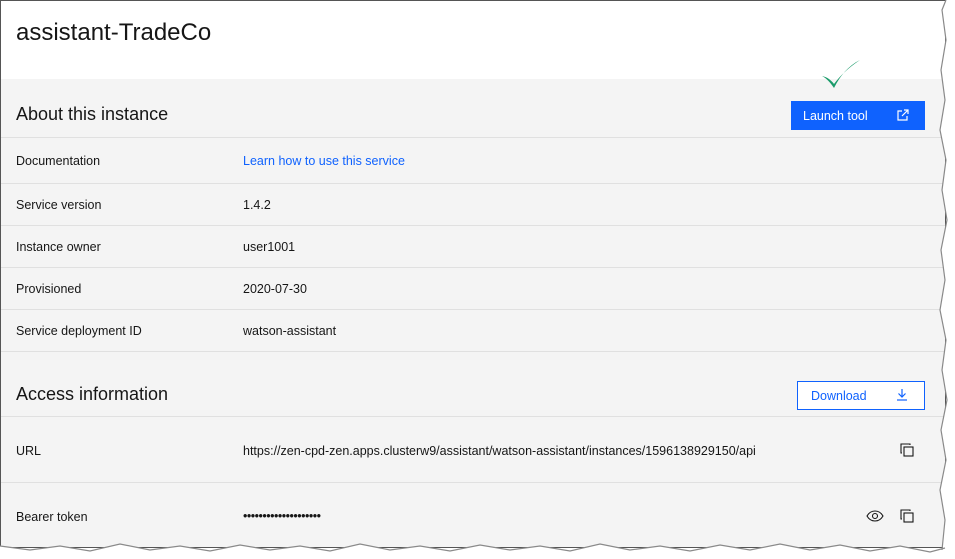  I want to click on row-provisioned: Provisioned 2020-07-30, so click(473, 288).